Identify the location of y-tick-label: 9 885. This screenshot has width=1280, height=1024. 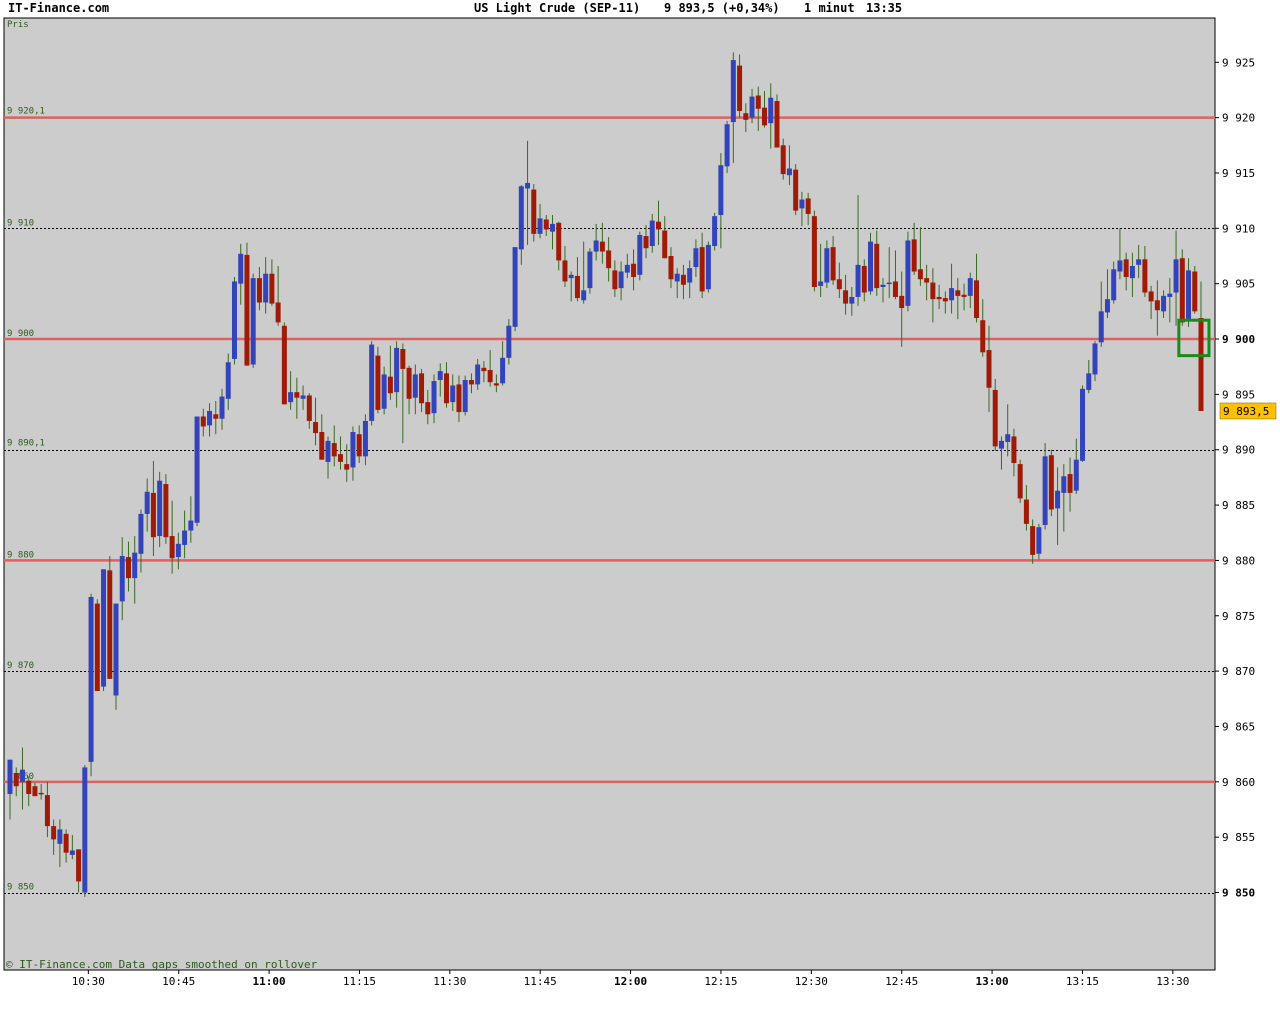
(1238, 505).